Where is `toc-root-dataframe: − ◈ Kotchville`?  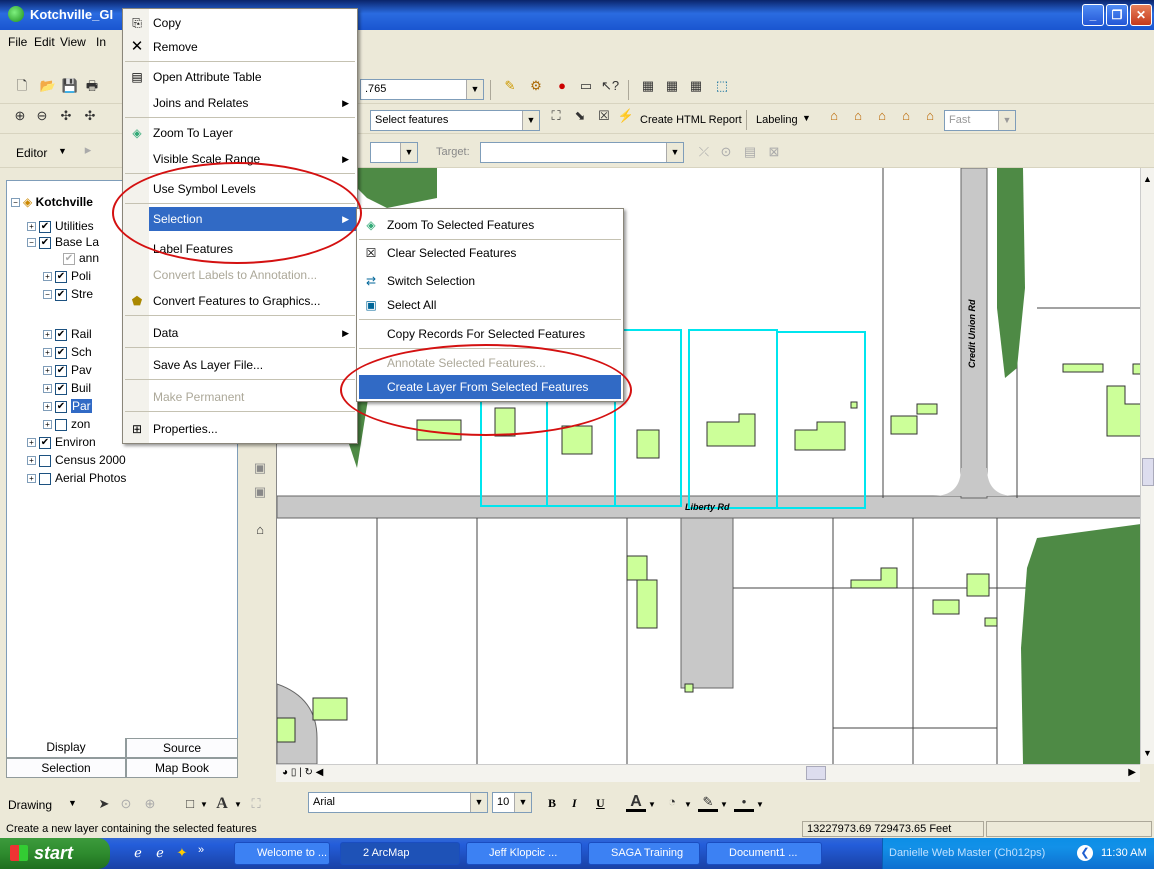 toc-root-dataframe: − ◈ Kotchville is located at coordinates (52, 202).